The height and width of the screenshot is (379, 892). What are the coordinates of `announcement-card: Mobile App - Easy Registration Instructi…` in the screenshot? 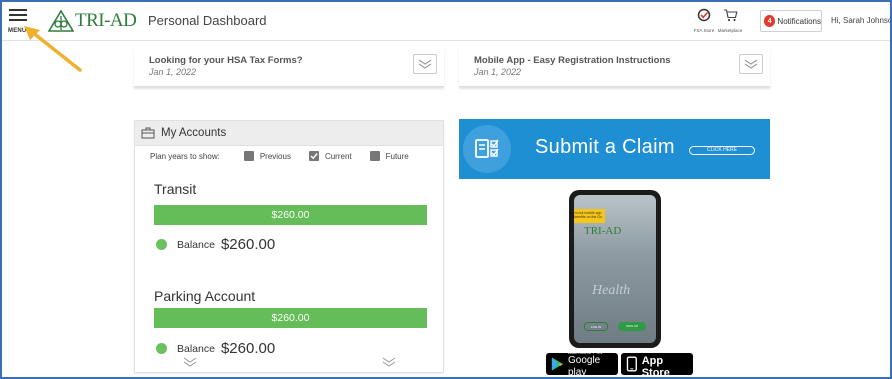 It's located at (614, 67).